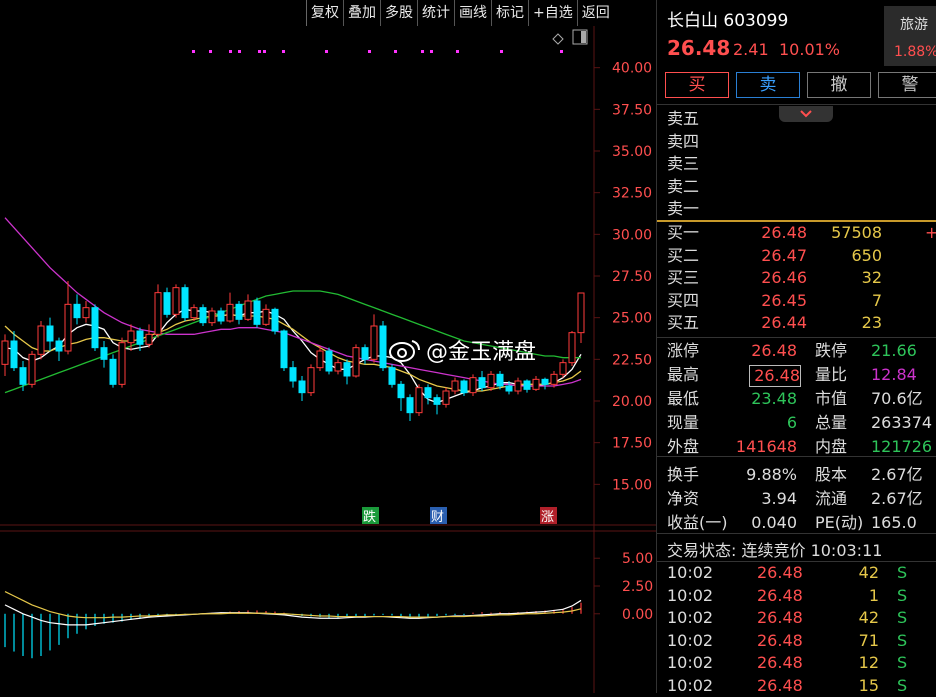 This screenshot has height=697, width=936. What do you see at coordinates (801, 119) in the screenshot?
I see `ask-row: 卖五` at bounding box center [801, 119].